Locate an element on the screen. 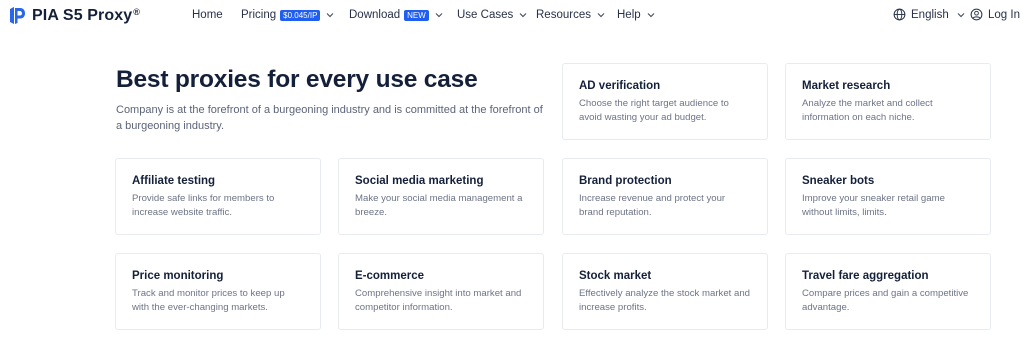 The width and height of the screenshot is (1024, 361). nav-use-cases-label: Use Cases is located at coordinates (485, 15).